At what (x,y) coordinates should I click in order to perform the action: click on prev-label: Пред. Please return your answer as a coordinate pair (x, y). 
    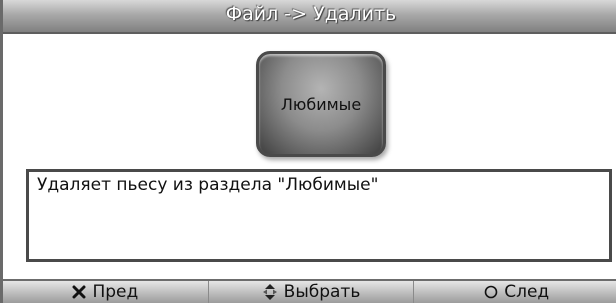
    Looking at the image, I should click on (115, 292).